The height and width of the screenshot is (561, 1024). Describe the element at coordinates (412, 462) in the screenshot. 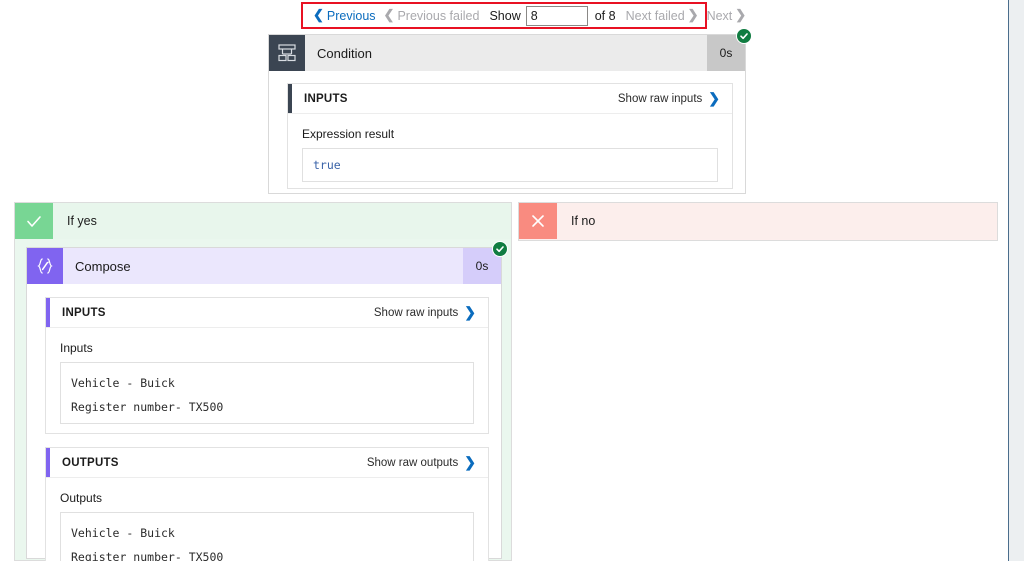

I see `show-raw-outputs-label: Show raw outputs` at that location.